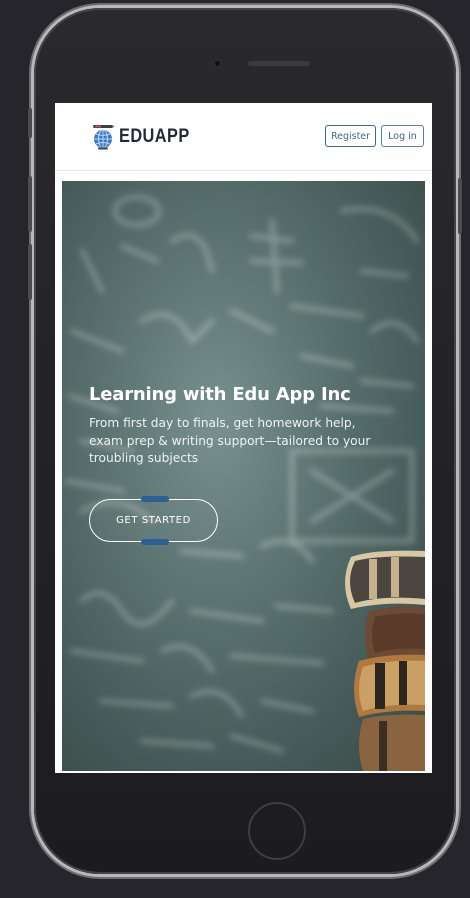 The image size is (470, 898). I want to click on phone-volume-up-button, so click(30, 204).